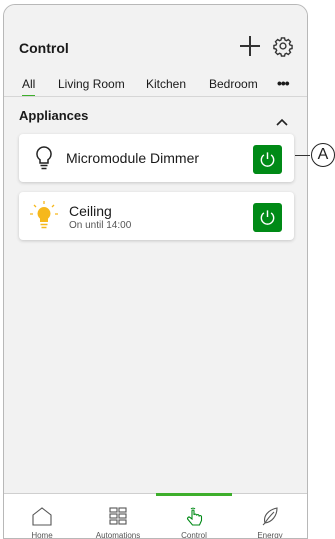 This screenshot has width=335, height=539. What do you see at coordinates (166, 84) in the screenshot?
I see `tab-kitchen: Kitchen` at bounding box center [166, 84].